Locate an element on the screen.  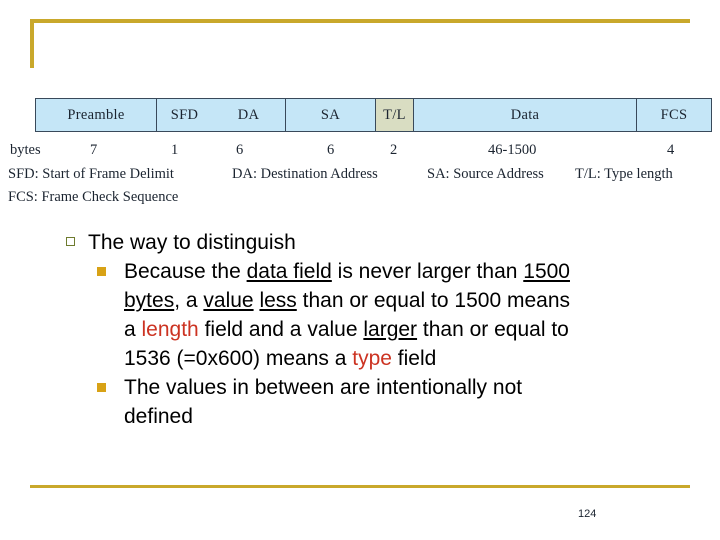
frame-field-da: DA is located at coordinates (249, 115).